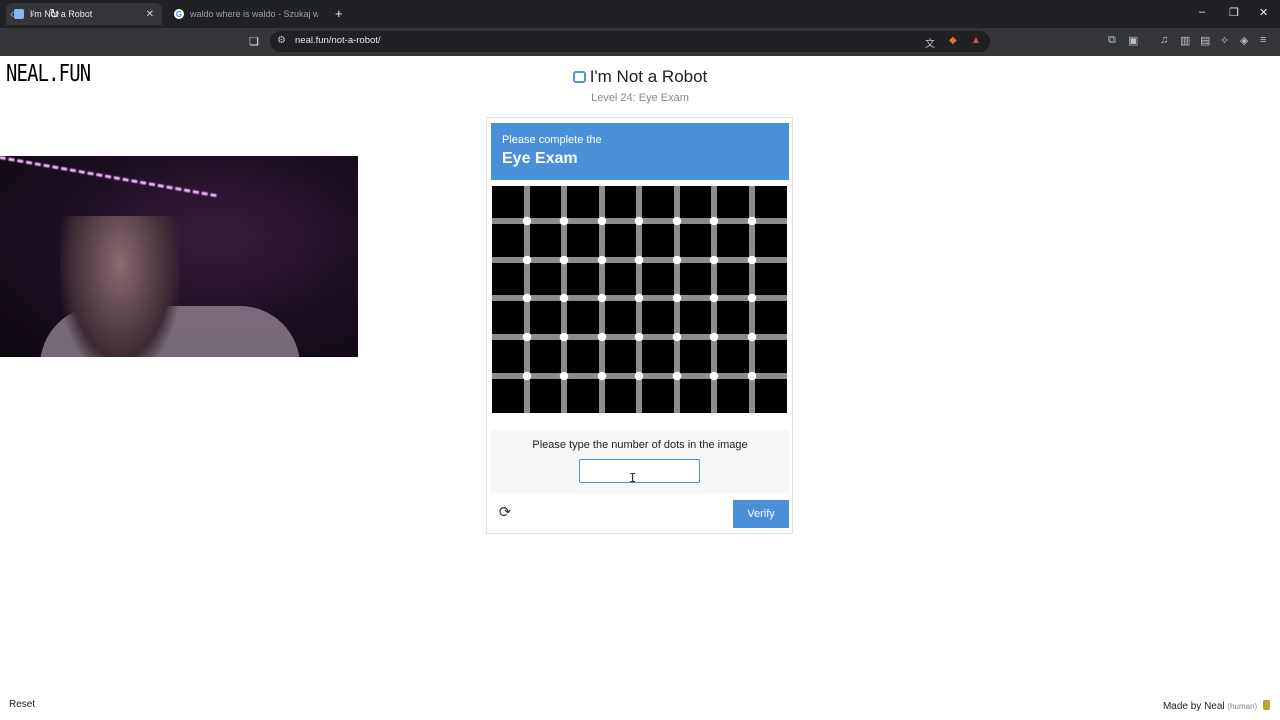  I want to click on robot-favicon-icon, so click(19, 14).